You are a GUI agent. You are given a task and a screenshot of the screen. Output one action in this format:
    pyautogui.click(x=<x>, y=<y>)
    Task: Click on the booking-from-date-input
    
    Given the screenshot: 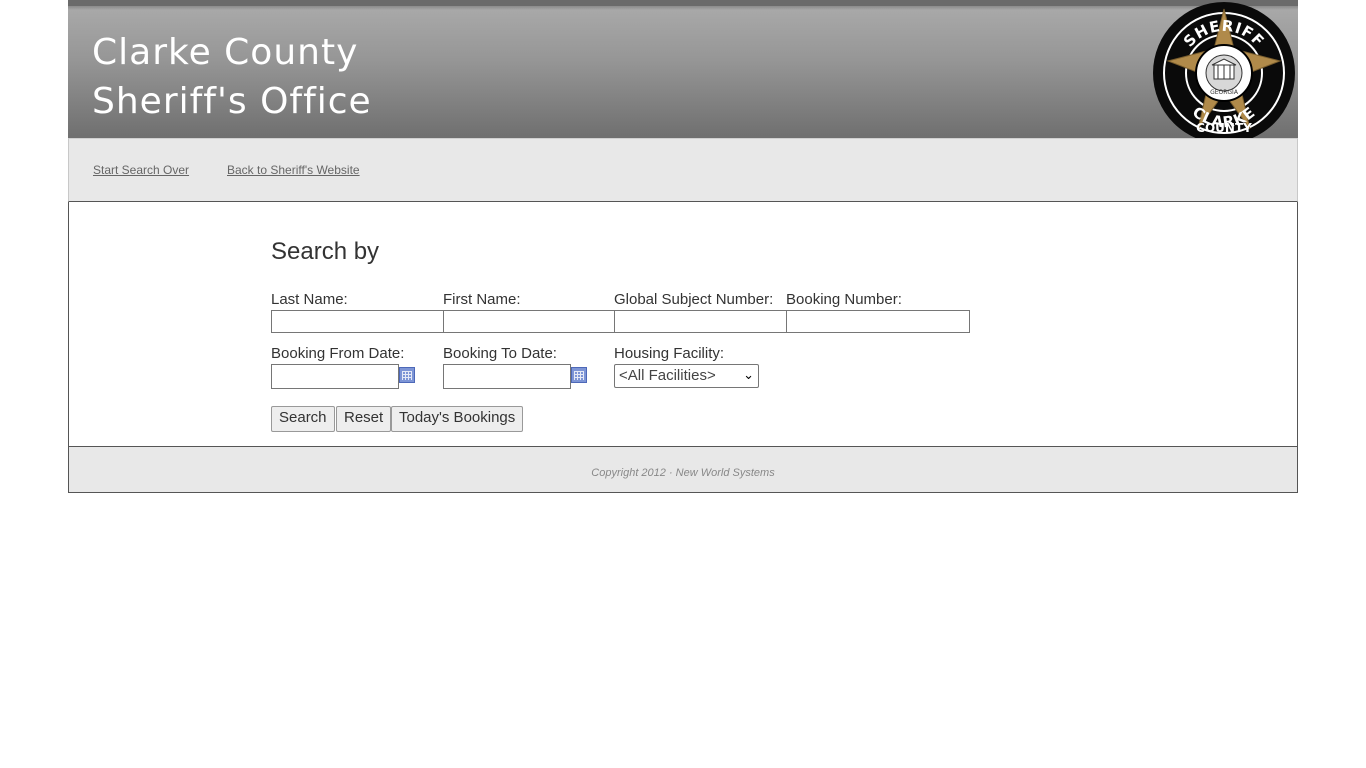 What is the action you would take?
    pyautogui.click(x=335, y=376)
    